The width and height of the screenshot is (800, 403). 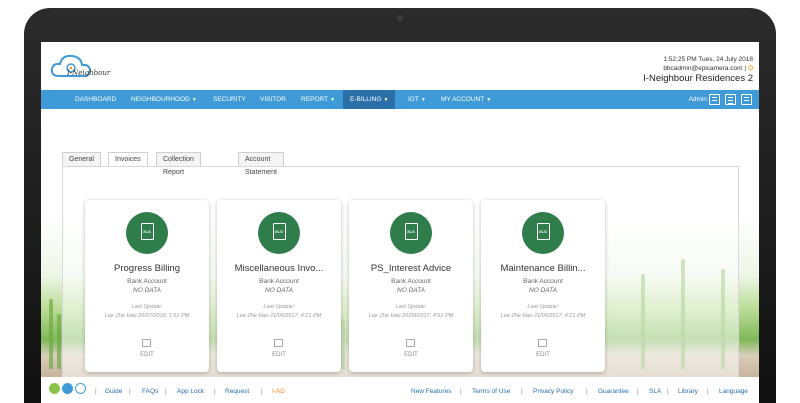 I want to click on tab-account-statement: Account Statement, so click(x=261, y=164).